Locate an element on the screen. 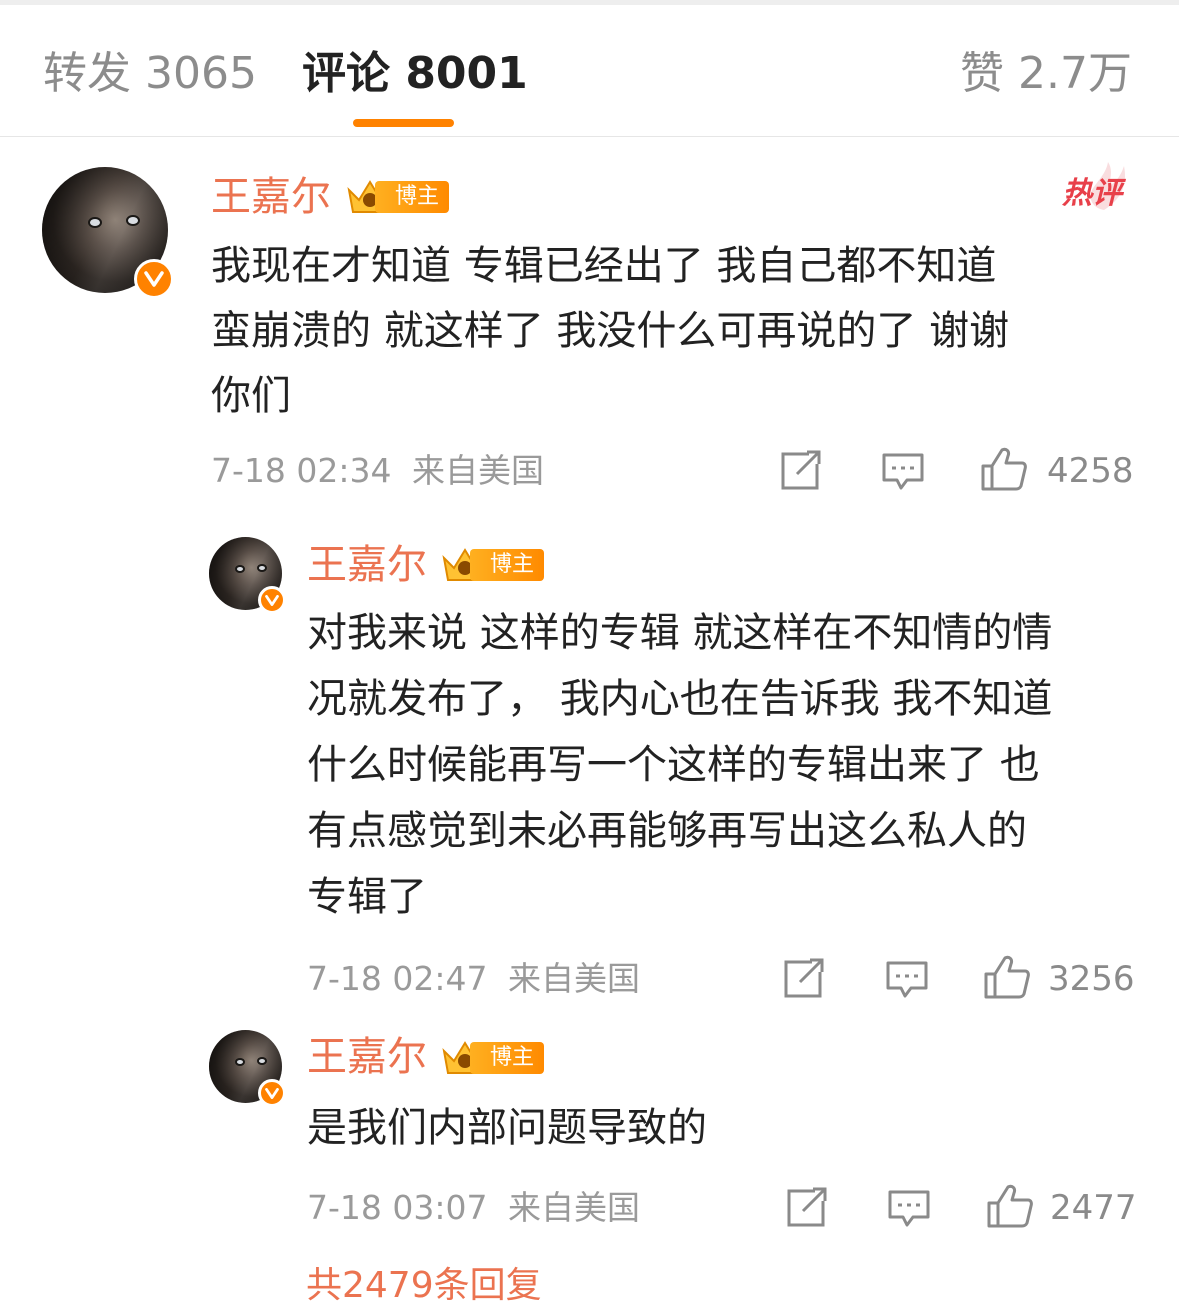 The height and width of the screenshot is (1306, 1179). comment-time: 7-18 02:34 is located at coordinates (301, 470).